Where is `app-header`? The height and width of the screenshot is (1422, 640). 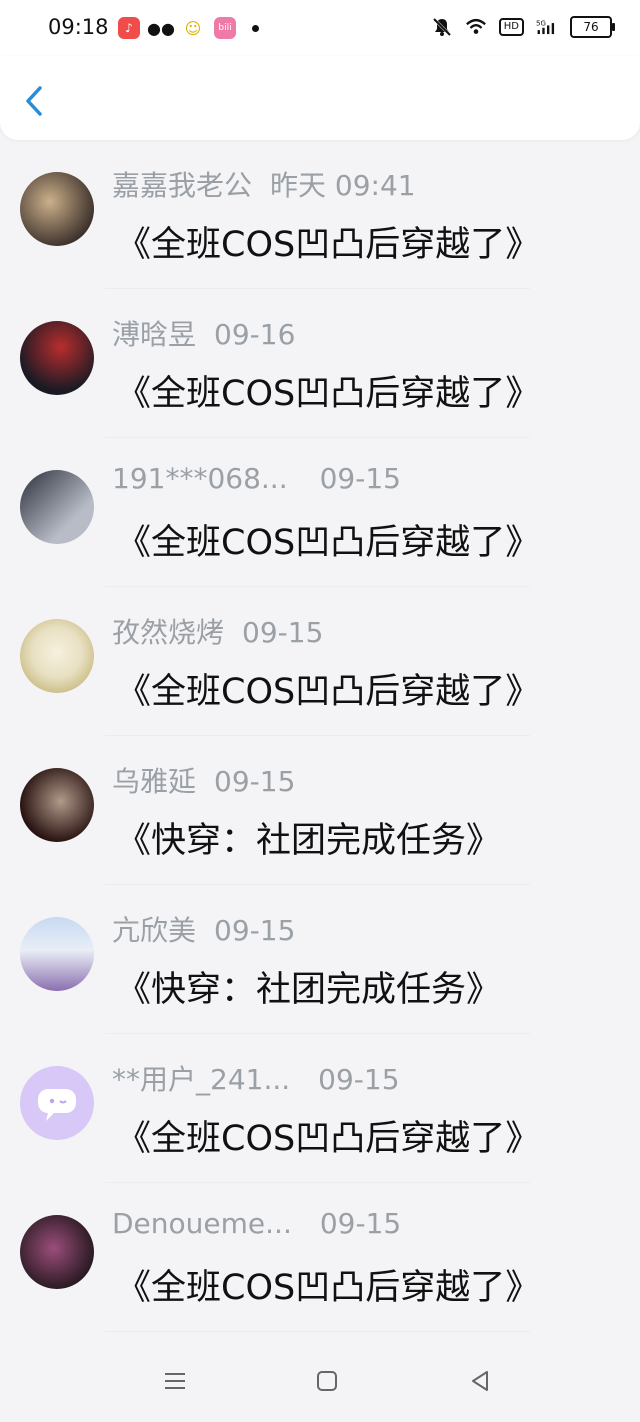
app-header is located at coordinates (320, 98).